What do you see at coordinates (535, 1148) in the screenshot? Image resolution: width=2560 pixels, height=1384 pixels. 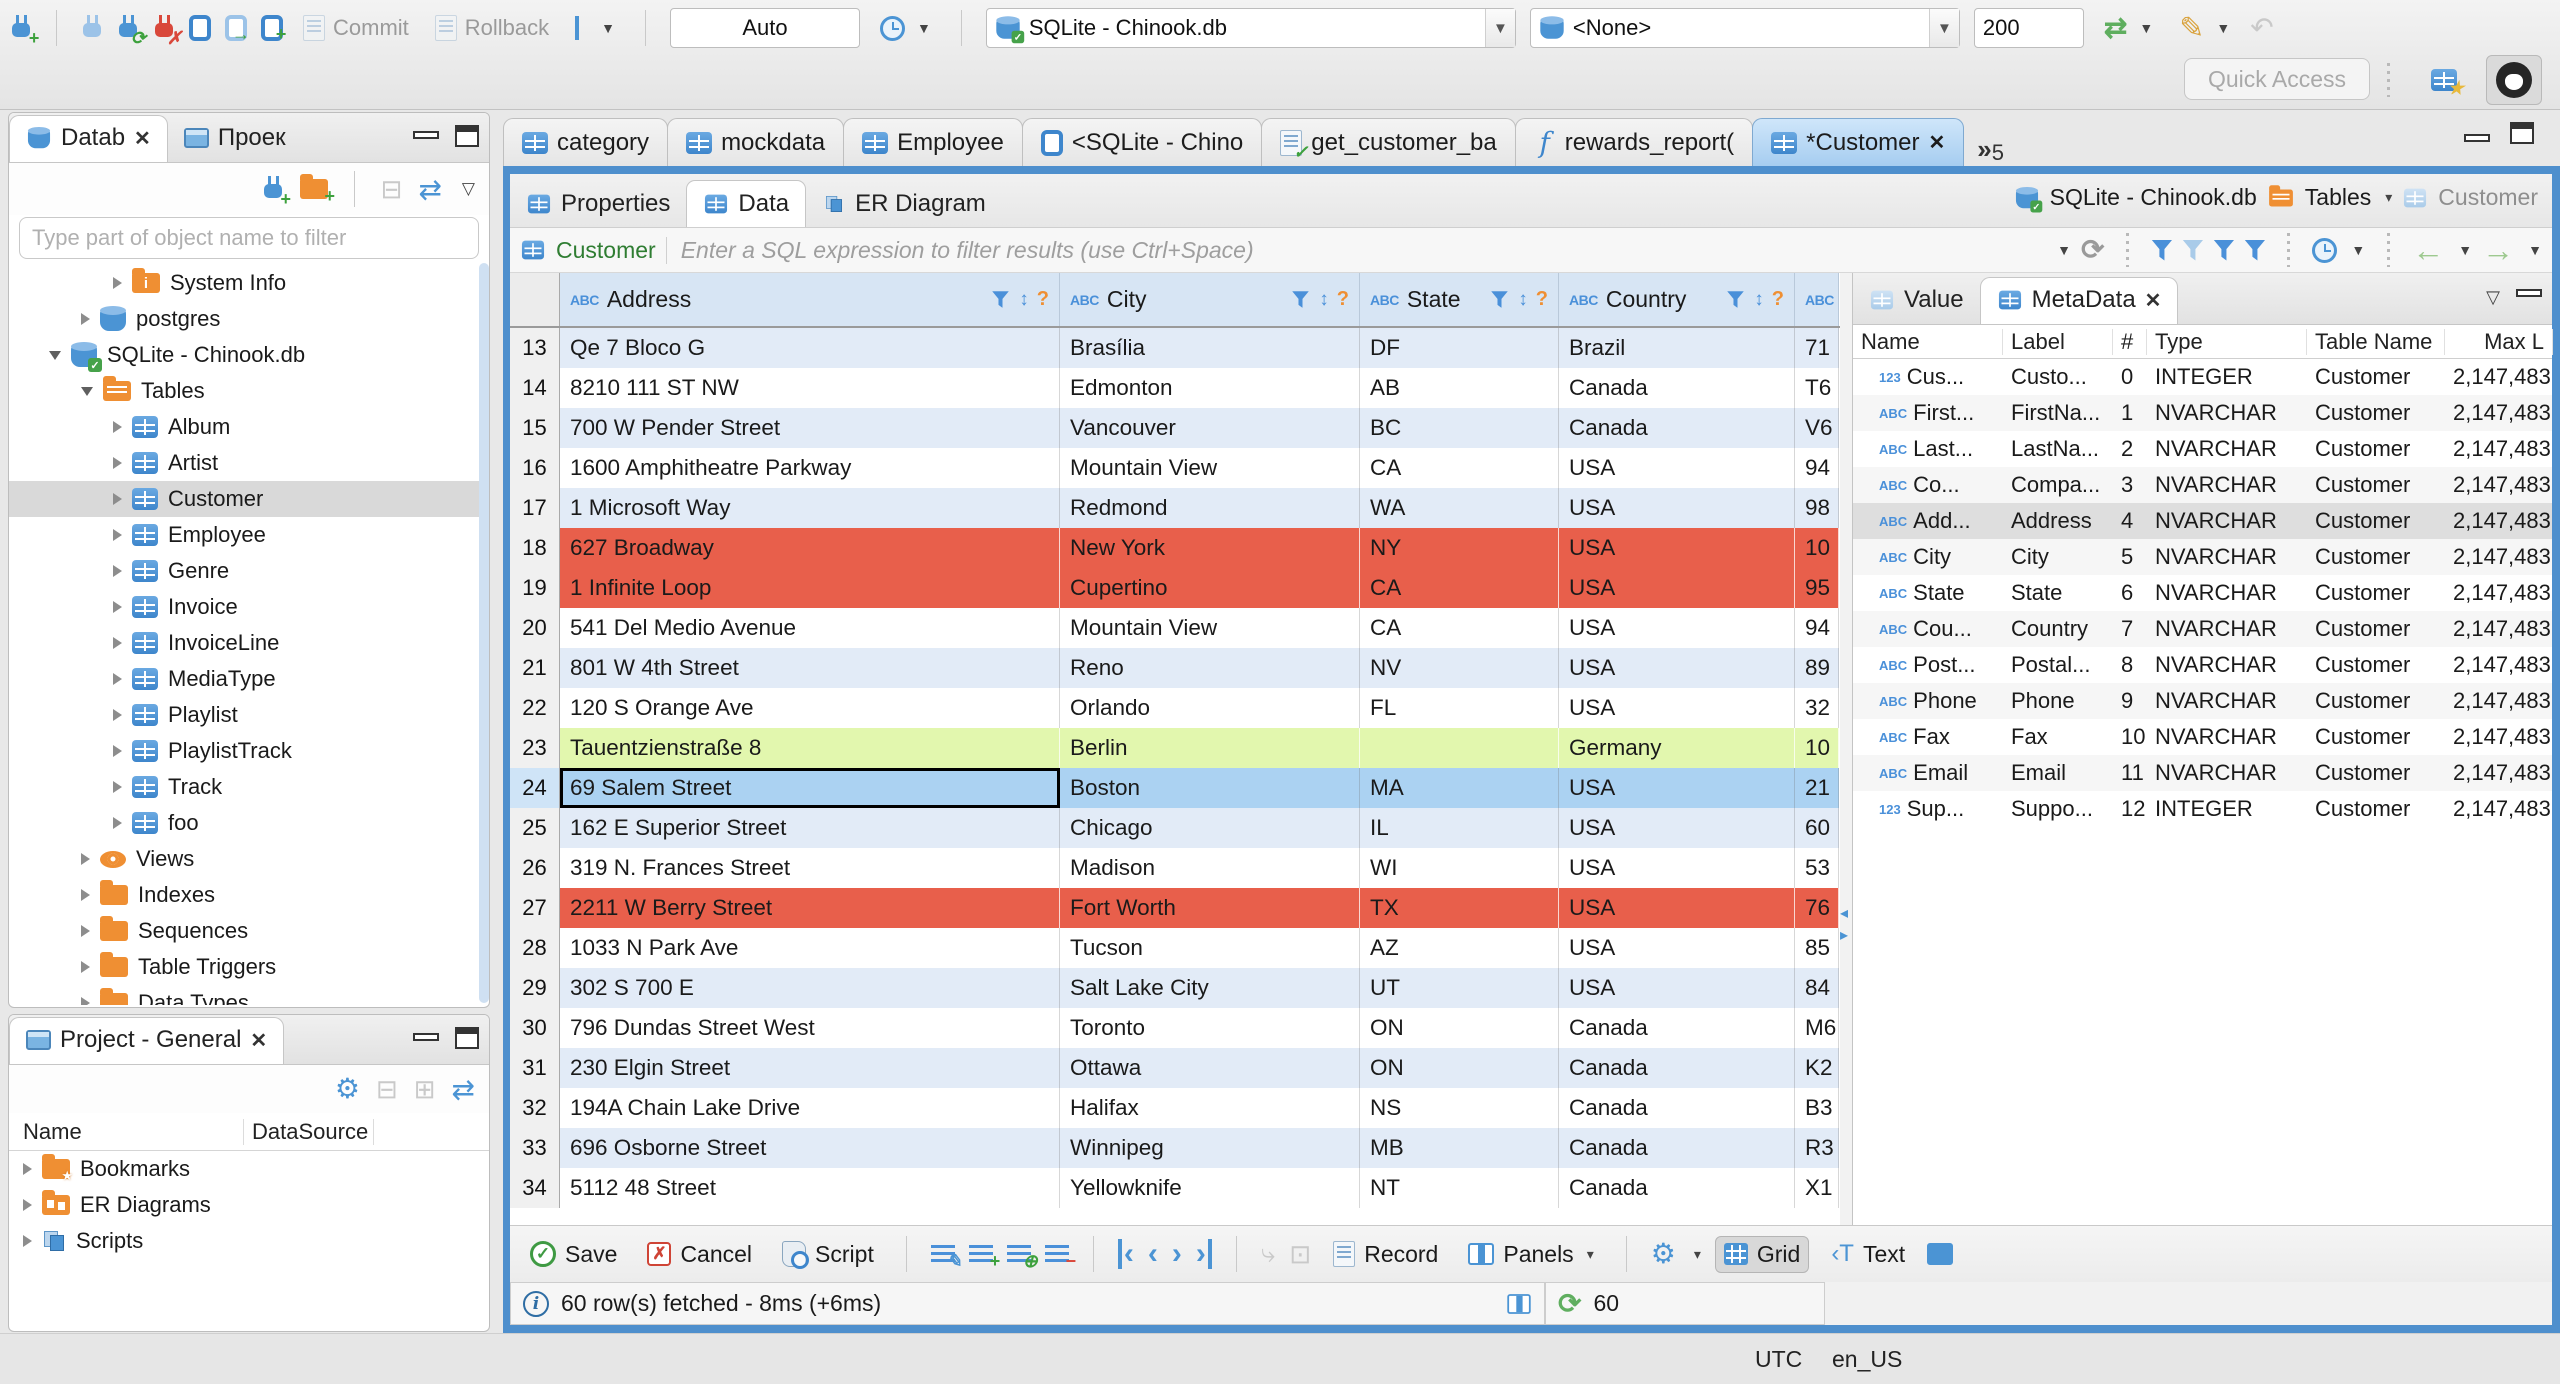 I see `row-number: 33` at bounding box center [535, 1148].